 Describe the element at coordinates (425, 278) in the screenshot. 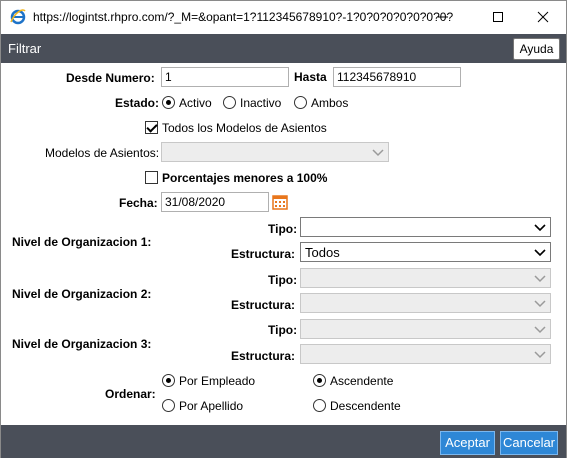

I see `nivel2-tipo-select` at that location.